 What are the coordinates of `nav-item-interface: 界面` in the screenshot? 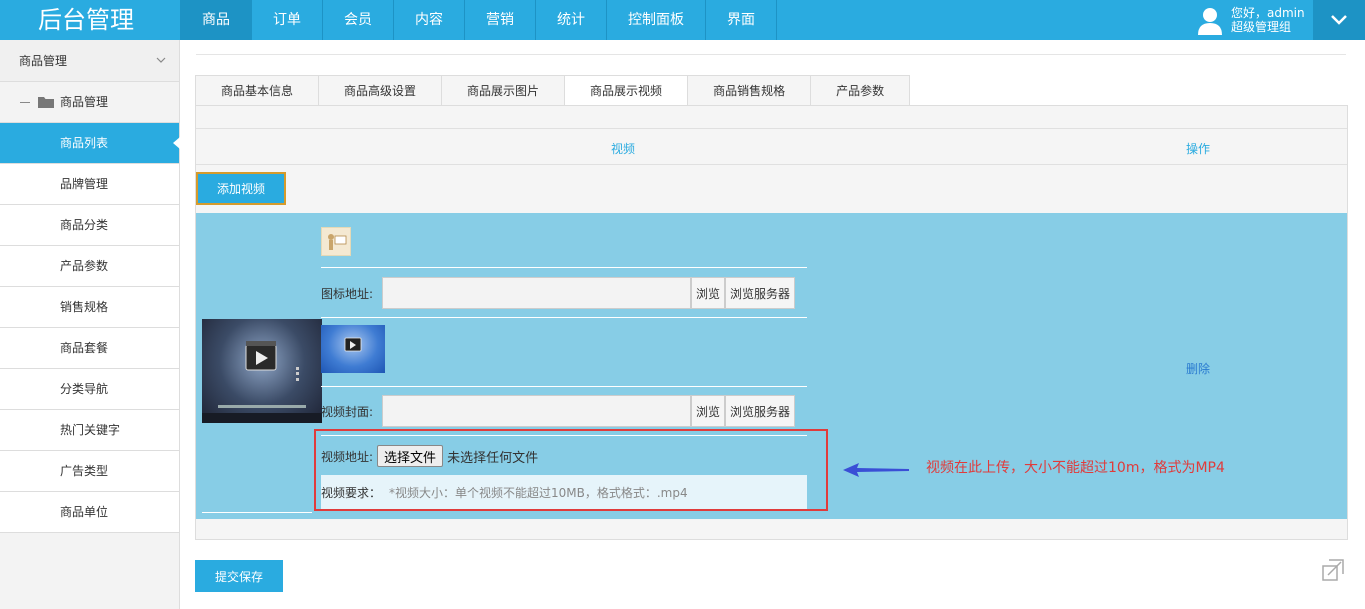 It's located at (741, 20).